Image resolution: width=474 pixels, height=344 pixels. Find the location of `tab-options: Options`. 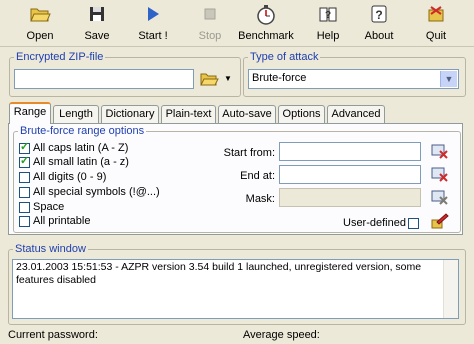

tab-options: Options is located at coordinates (301, 114).